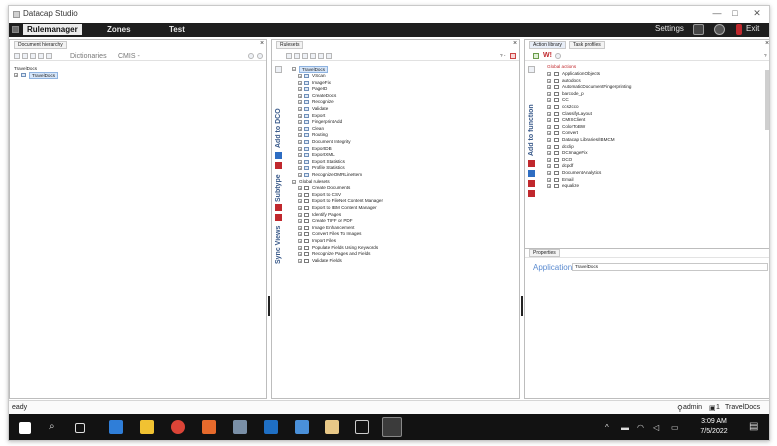  Describe the element at coordinates (547, 55) in the screenshot. I see `wf-icon: W!` at that location.